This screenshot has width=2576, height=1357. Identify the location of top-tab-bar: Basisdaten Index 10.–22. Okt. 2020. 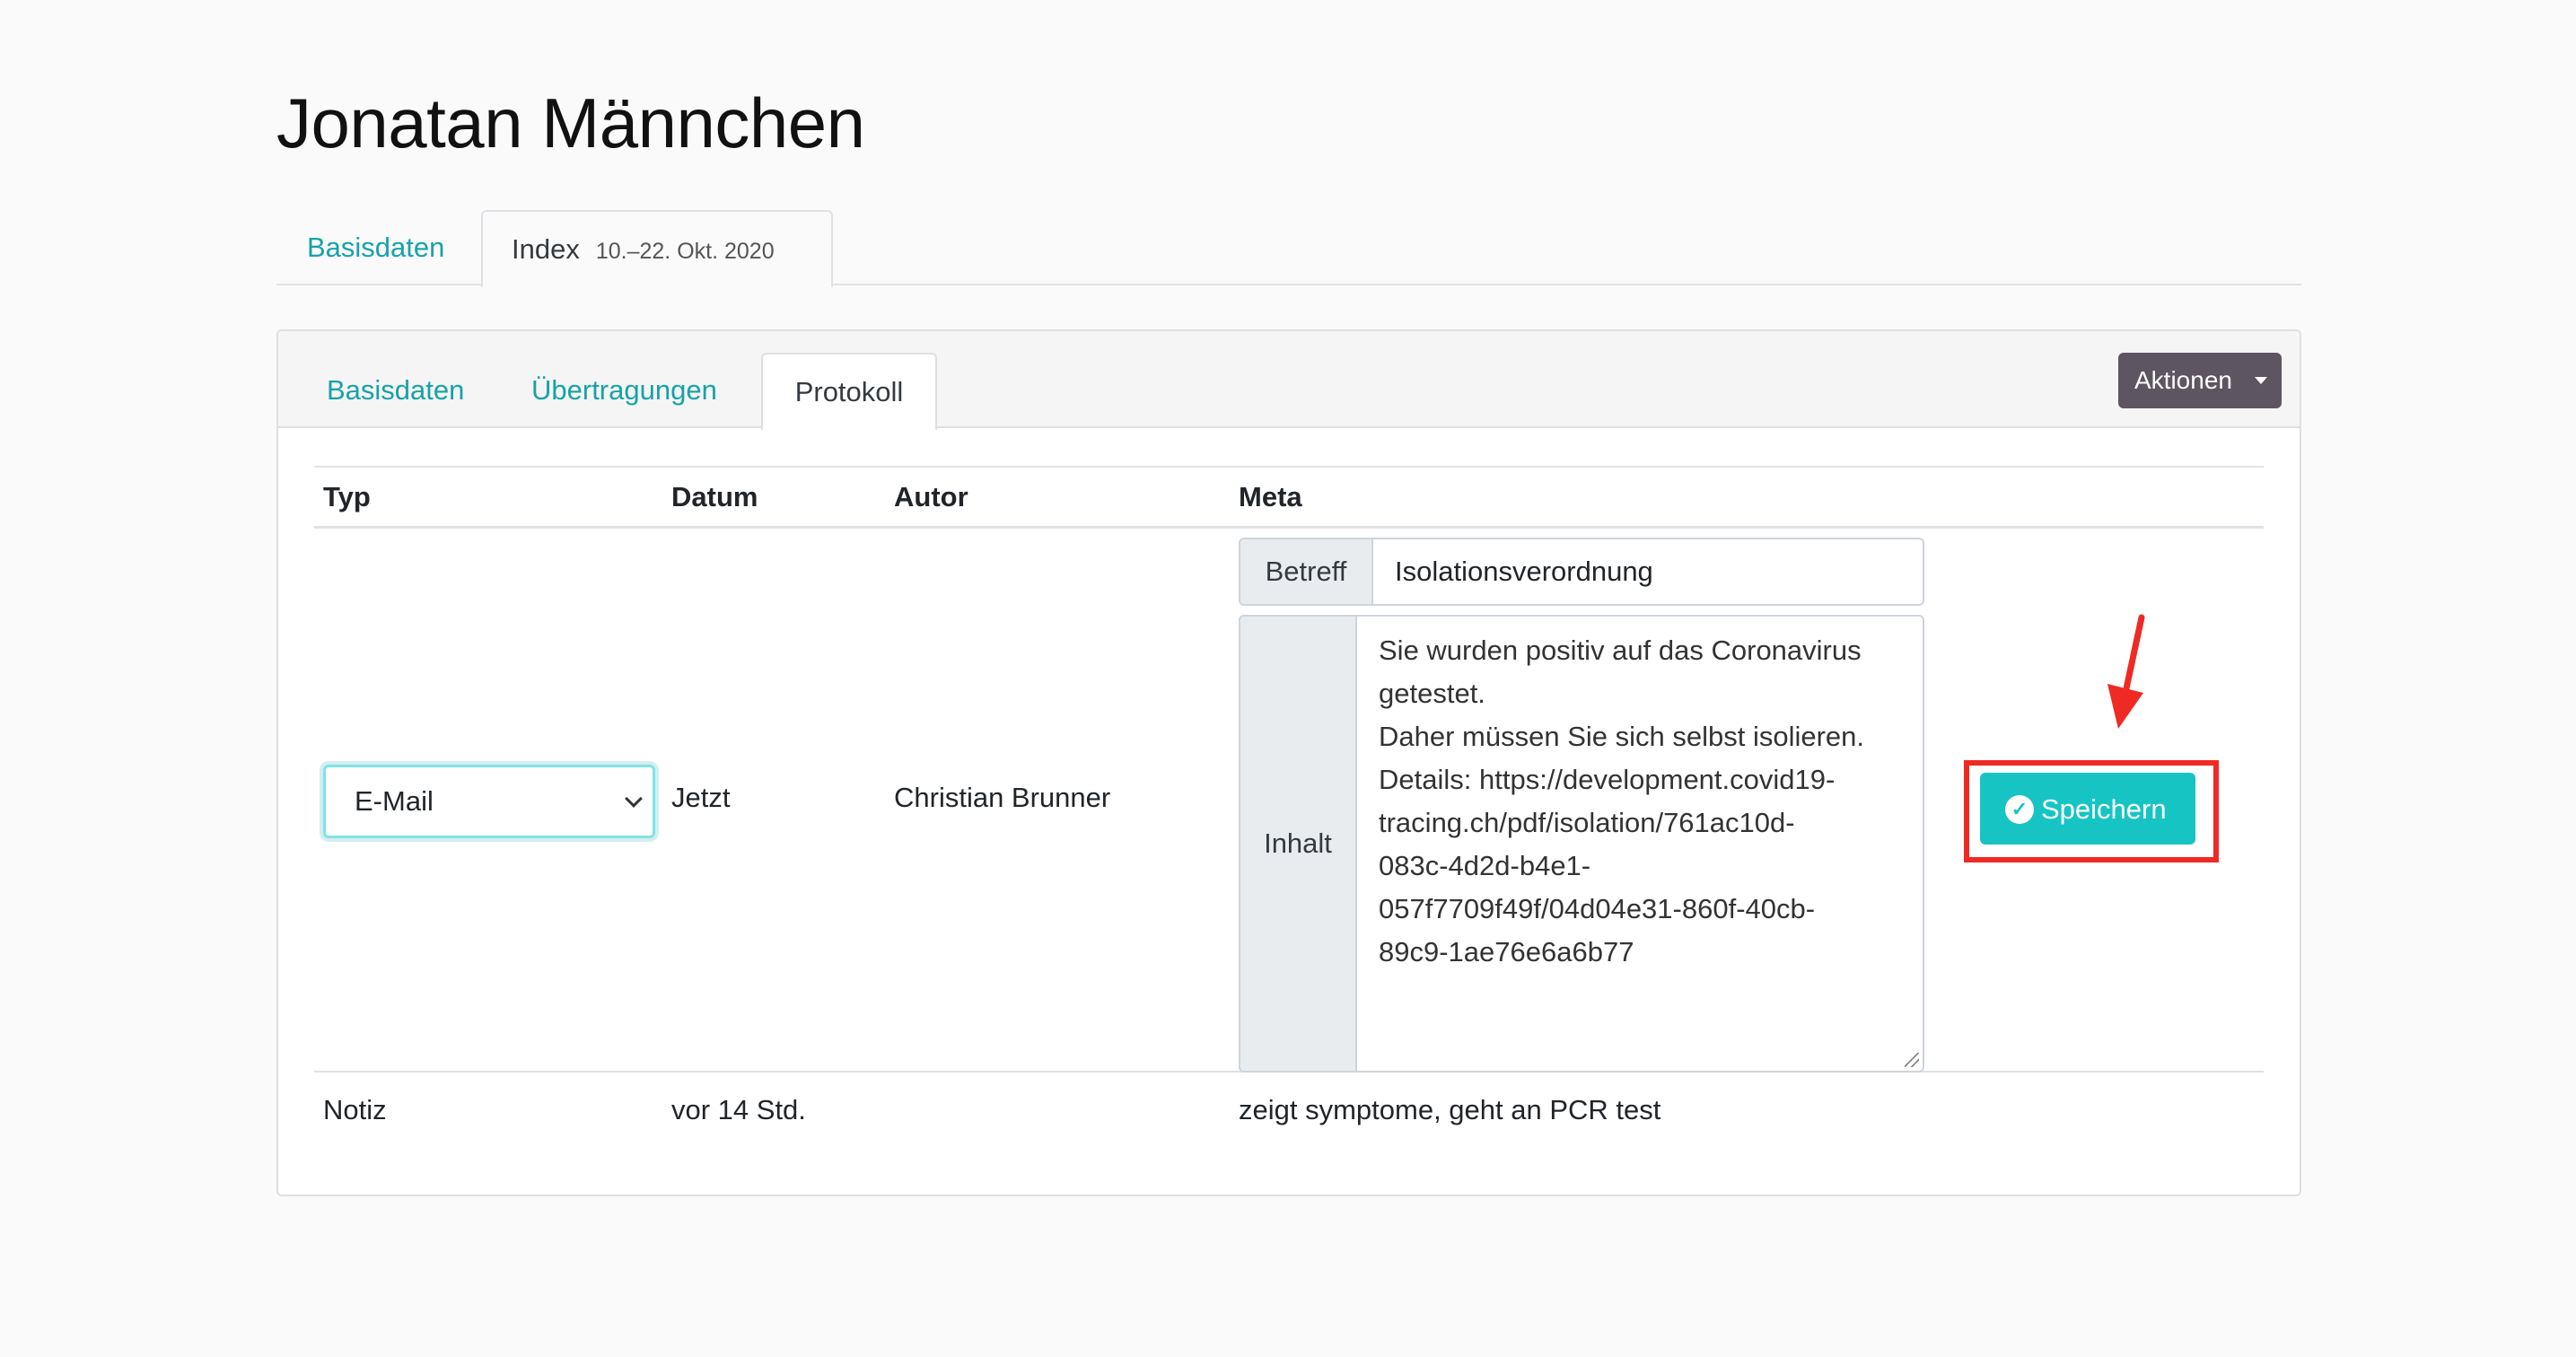
(1288, 249).